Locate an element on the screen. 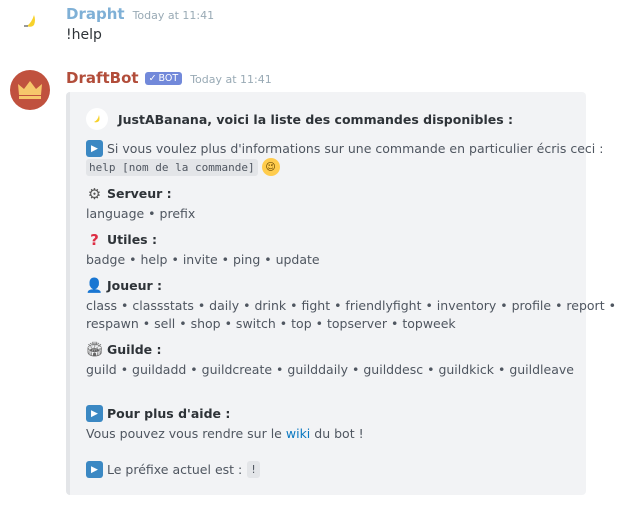 The image size is (618, 511). help-title: ▶ Pour plus d'aide : is located at coordinates (158, 413).